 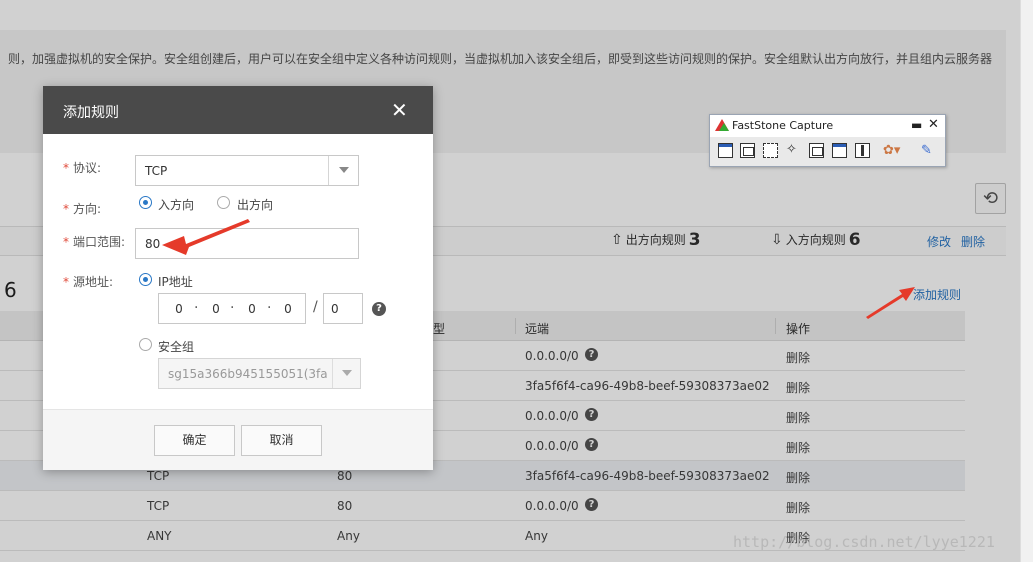 I want to click on paint-palette-icon: ✿▾, so click(x=891, y=150).